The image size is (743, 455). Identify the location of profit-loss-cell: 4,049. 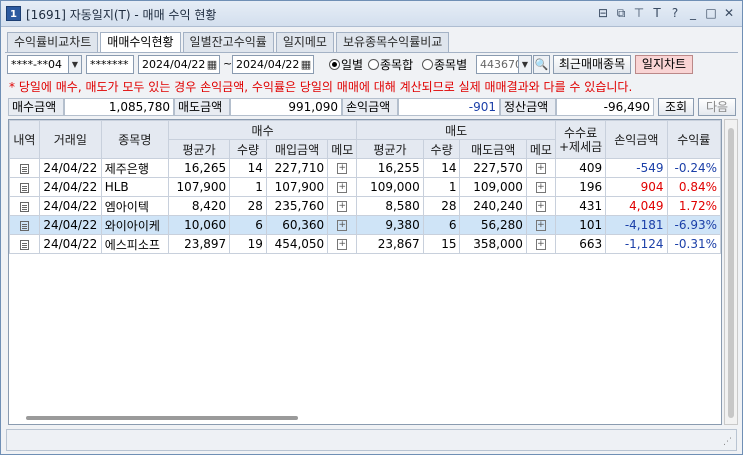
(636, 206).